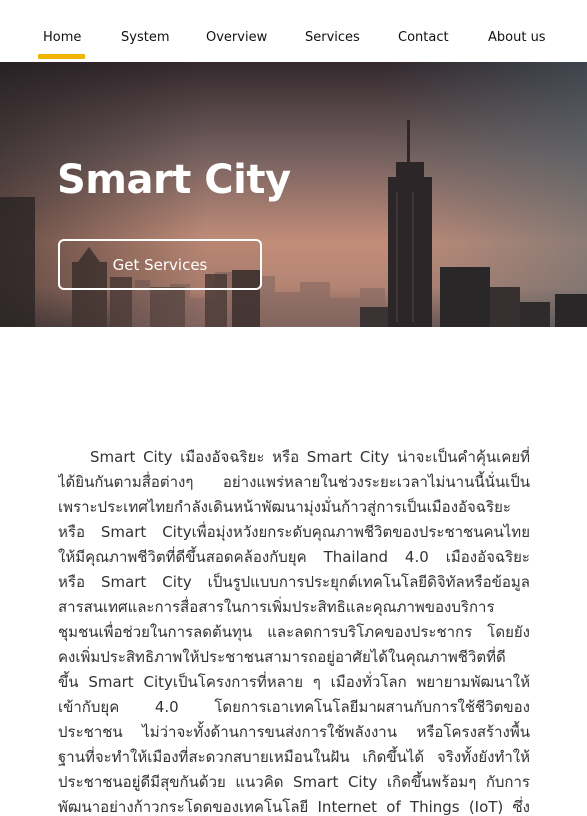 Image resolution: width=587 pixels, height=816 pixels. Describe the element at coordinates (174, 180) in the screenshot. I see `hero-title: Smart City` at that location.